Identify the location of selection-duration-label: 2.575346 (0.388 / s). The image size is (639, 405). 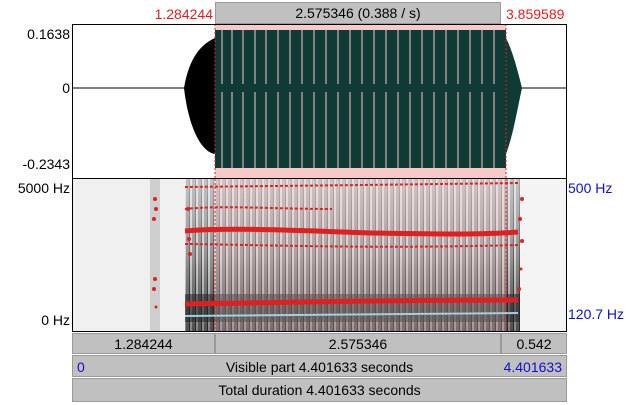
(358, 13).